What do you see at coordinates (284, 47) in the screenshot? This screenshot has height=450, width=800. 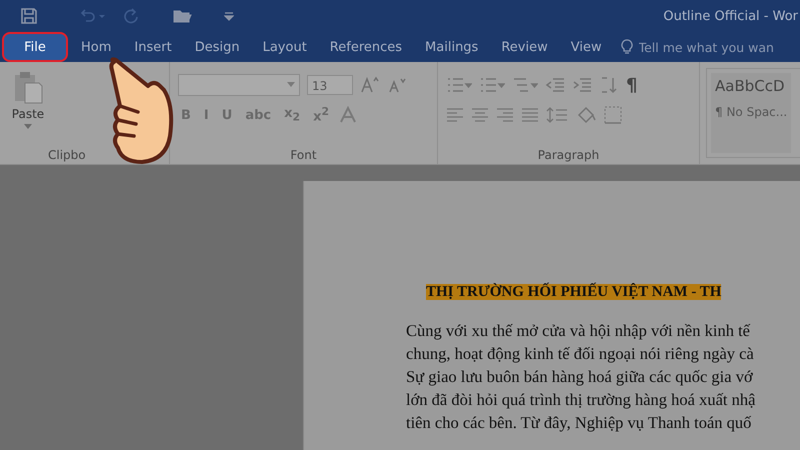 I see `ribbon-tab: Layout` at bounding box center [284, 47].